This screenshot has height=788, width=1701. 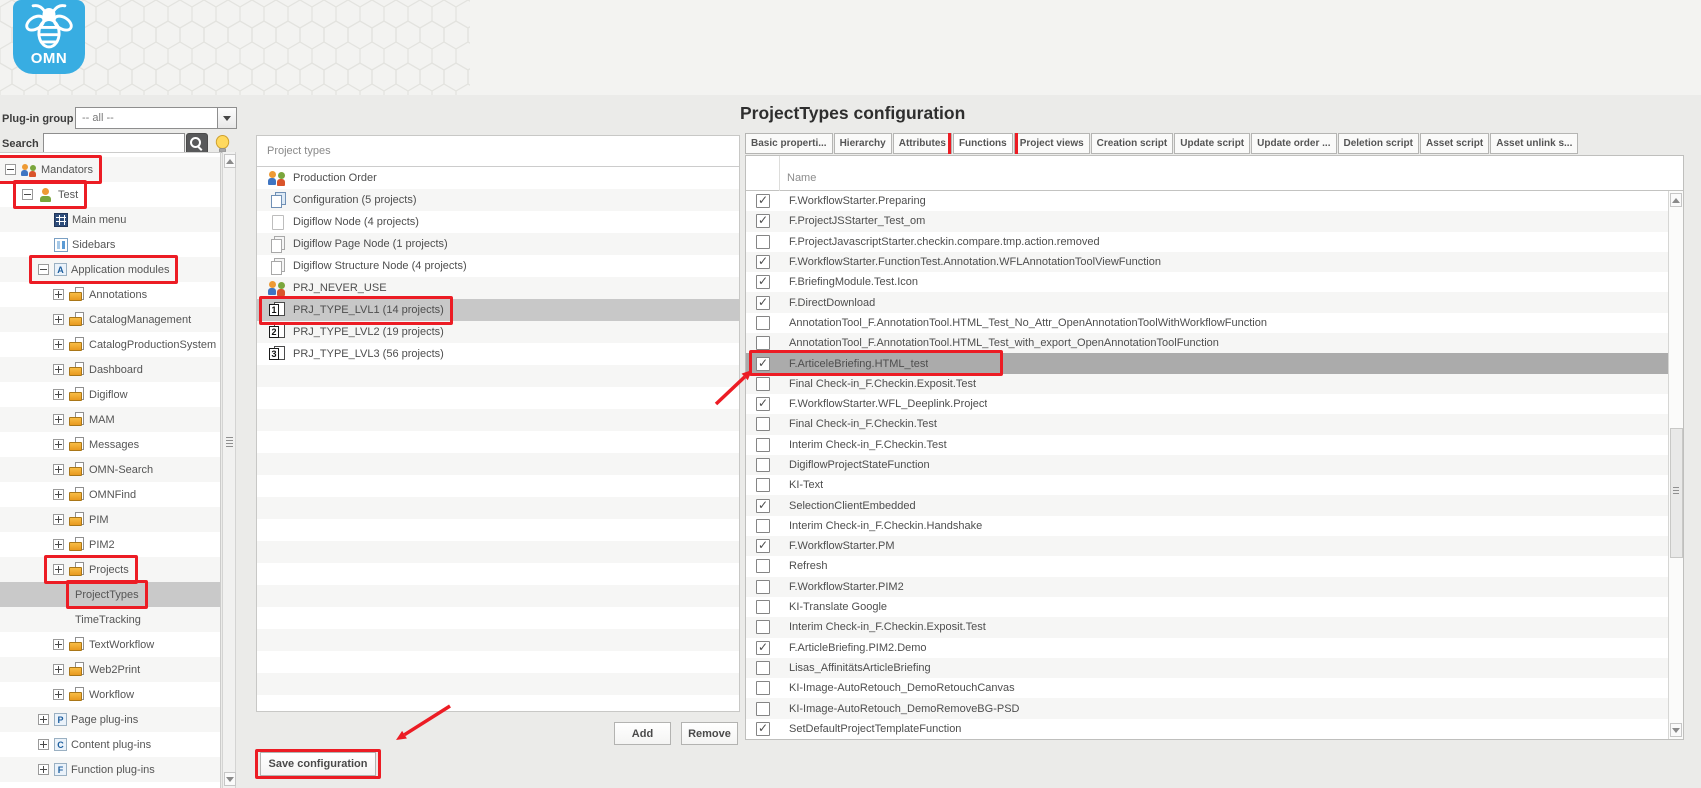 What do you see at coordinates (1207, 383) in the screenshot?
I see `function-row: Final Check-in_F.Checkin.Exposit.Test` at bounding box center [1207, 383].